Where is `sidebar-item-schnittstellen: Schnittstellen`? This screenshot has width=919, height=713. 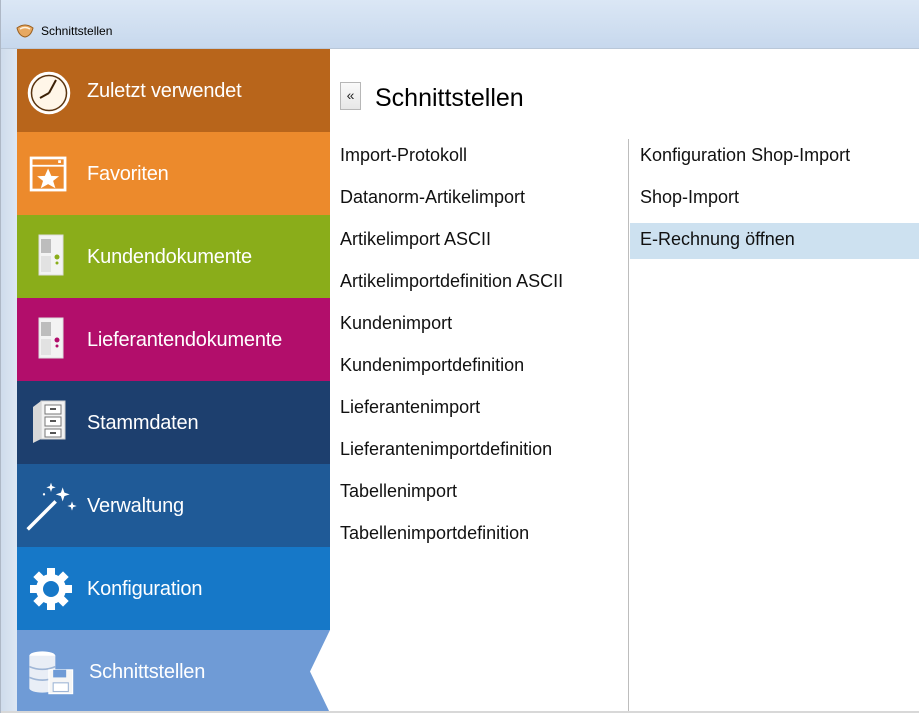 sidebar-item-schnittstellen: Schnittstellen is located at coordinates (173, 671).